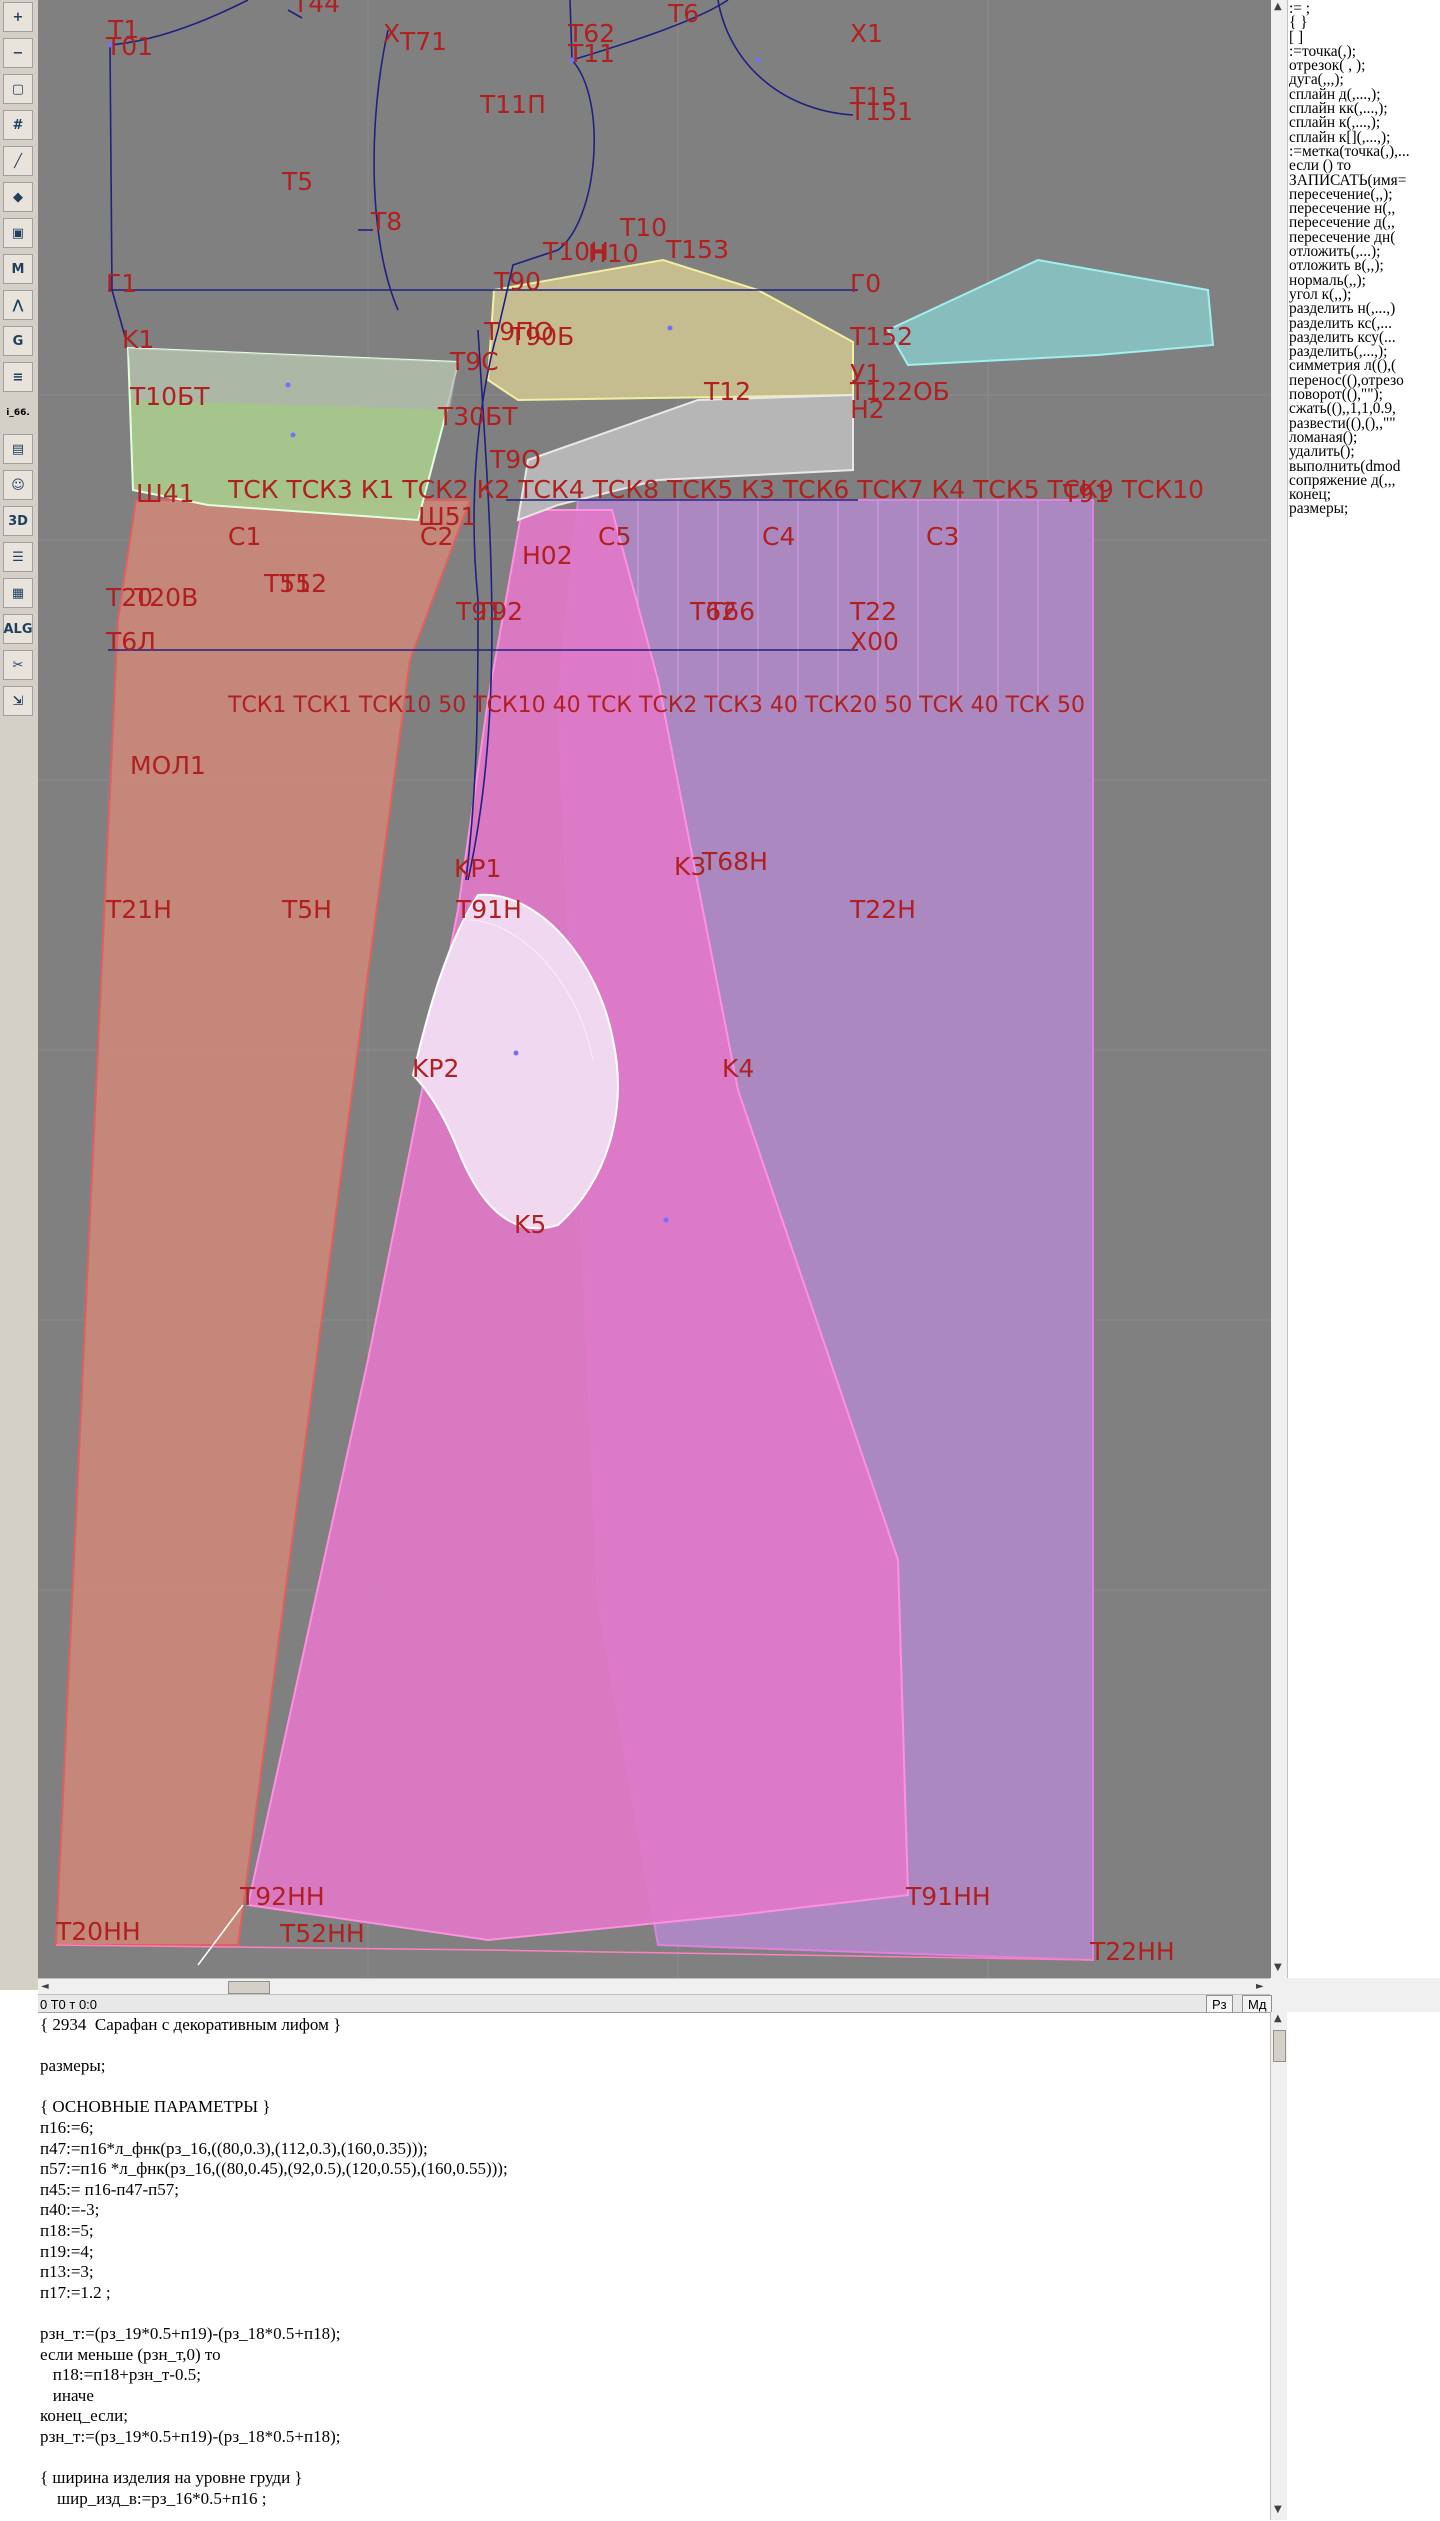 The height and width of the screenshot is (2521, 1440). I want to click on scroll-left-icon: ◄, so click(45, 1986).